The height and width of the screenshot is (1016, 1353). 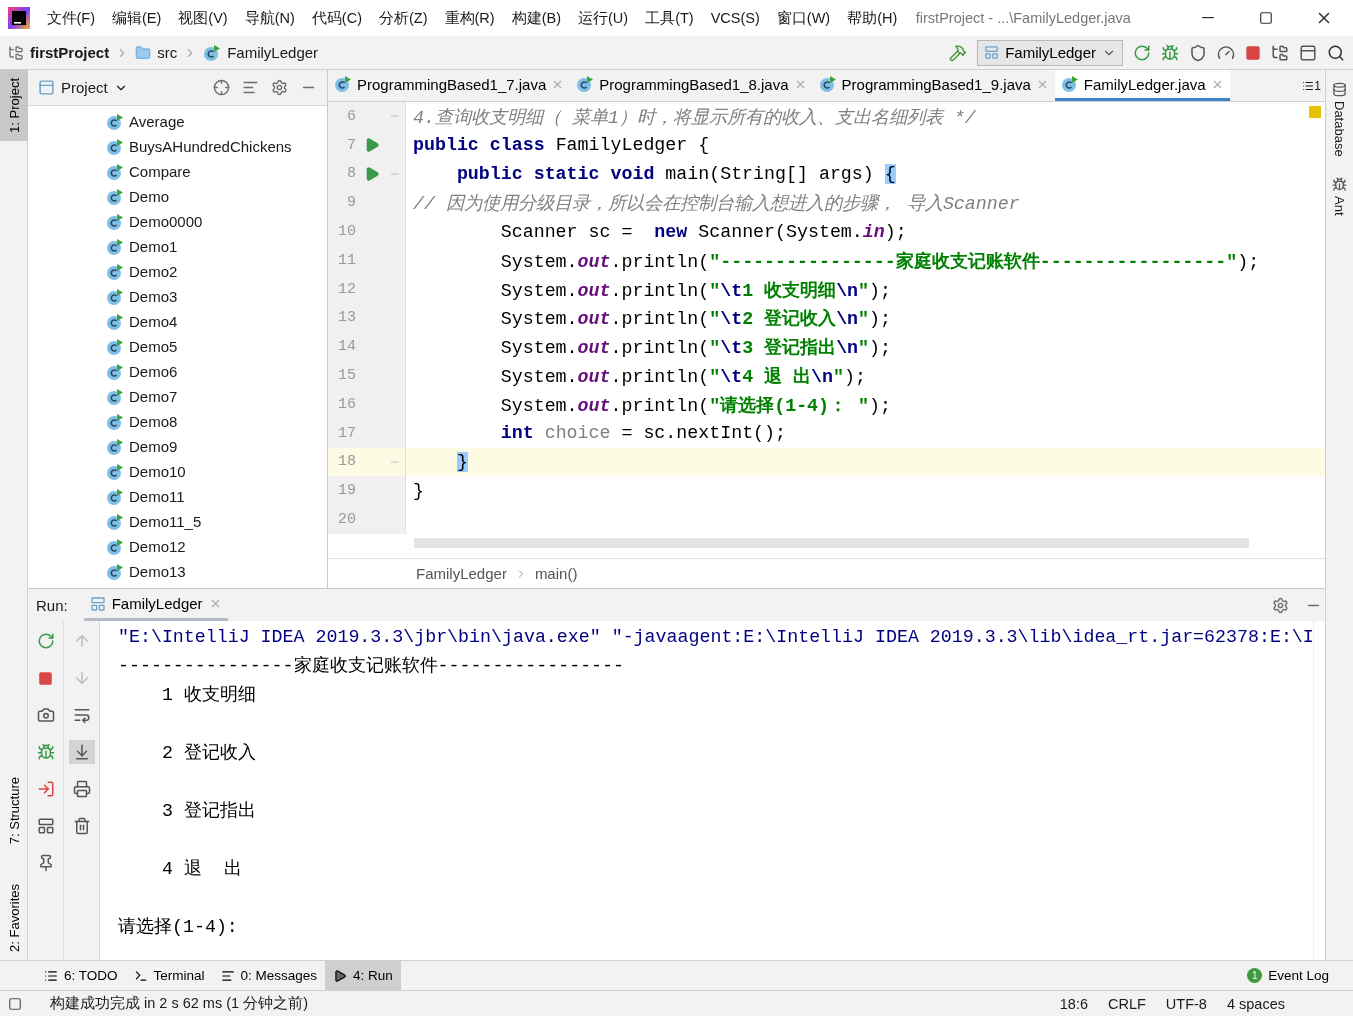 I want to click on tree-item: Demo4, so click(x=216, y=321).